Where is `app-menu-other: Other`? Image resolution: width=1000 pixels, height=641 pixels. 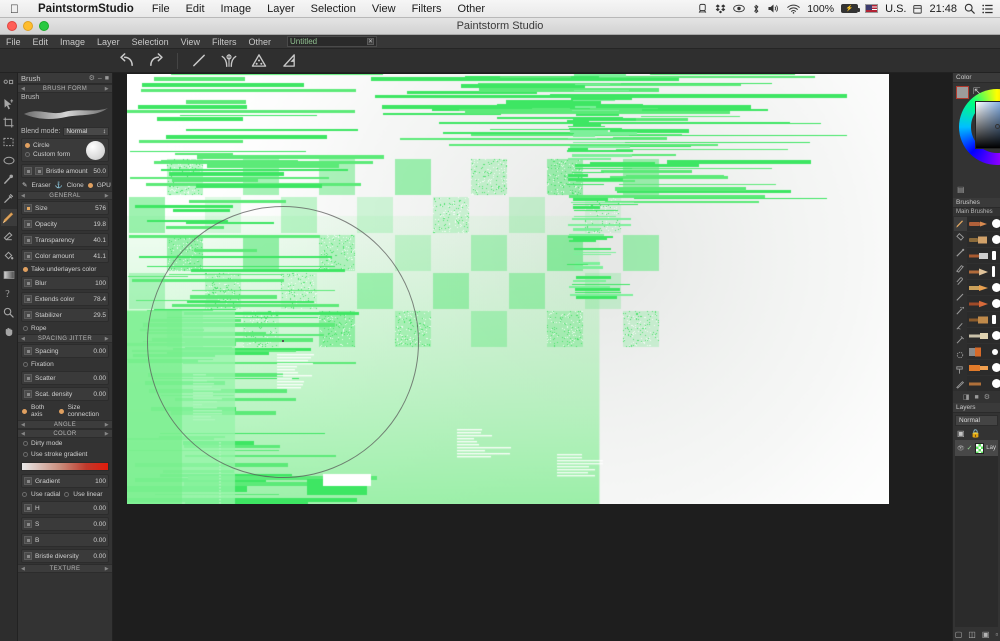
app-menu-other: Other is located at coordinates (259, 42).